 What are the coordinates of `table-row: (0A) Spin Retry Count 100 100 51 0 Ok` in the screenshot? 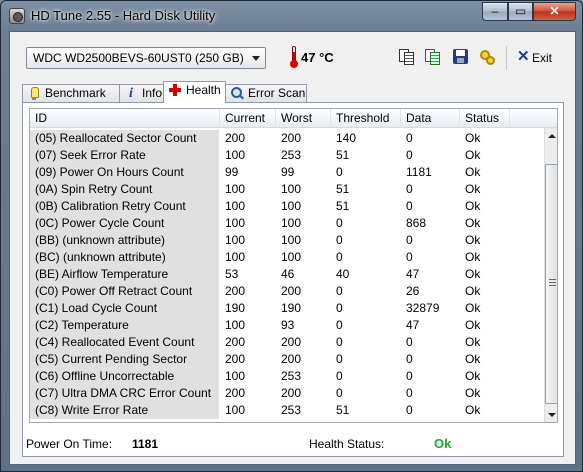 It's located at (287, 189).